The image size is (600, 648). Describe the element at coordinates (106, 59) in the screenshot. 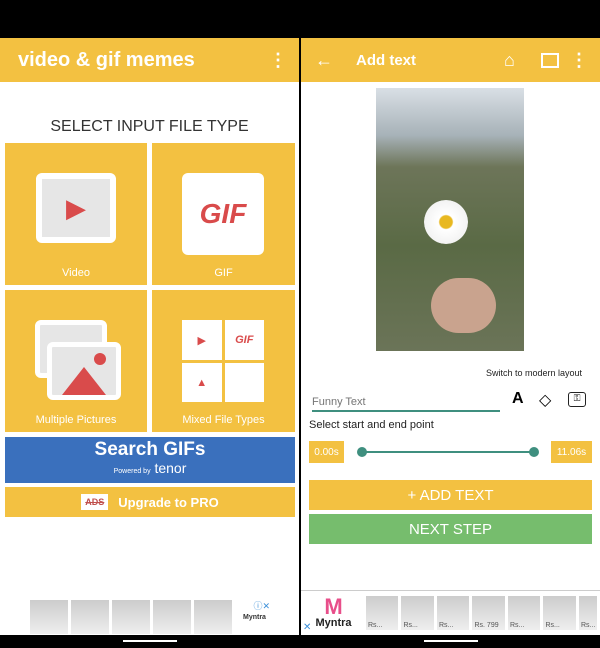

I see `app-title: video & gif memes` at that location.